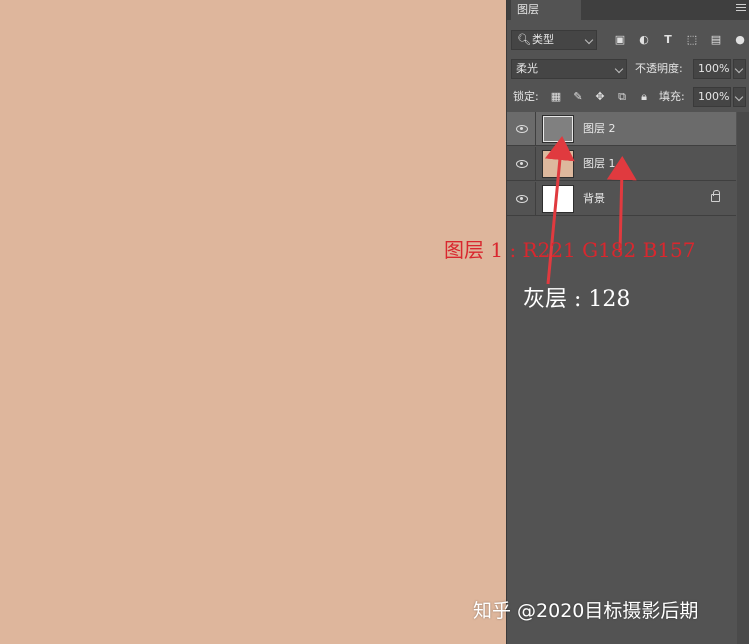  What do you see at coordinates (741, 9) in the screenshot?
I see `panel-menu-icon` at bounding box center [741, 9].